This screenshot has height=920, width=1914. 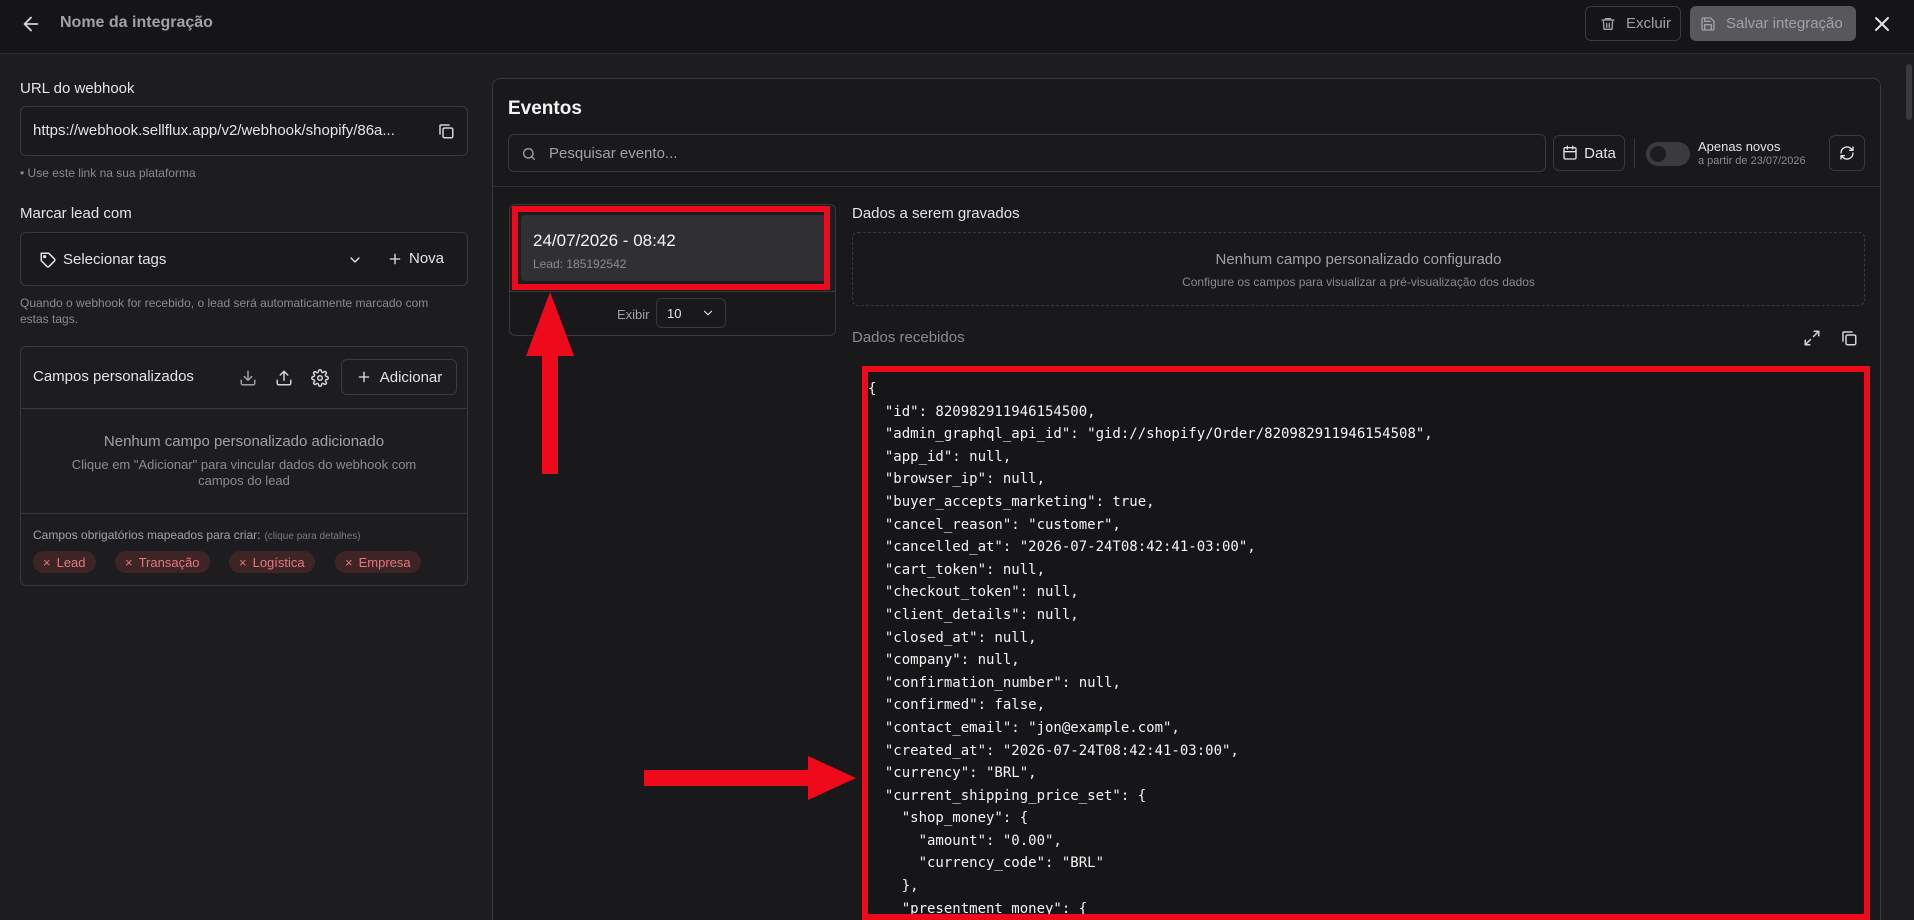 What do you see at coordinates (1909, 487) in the screenshot?
I see `scrollbar-track` at bounding box center [1909, 487].